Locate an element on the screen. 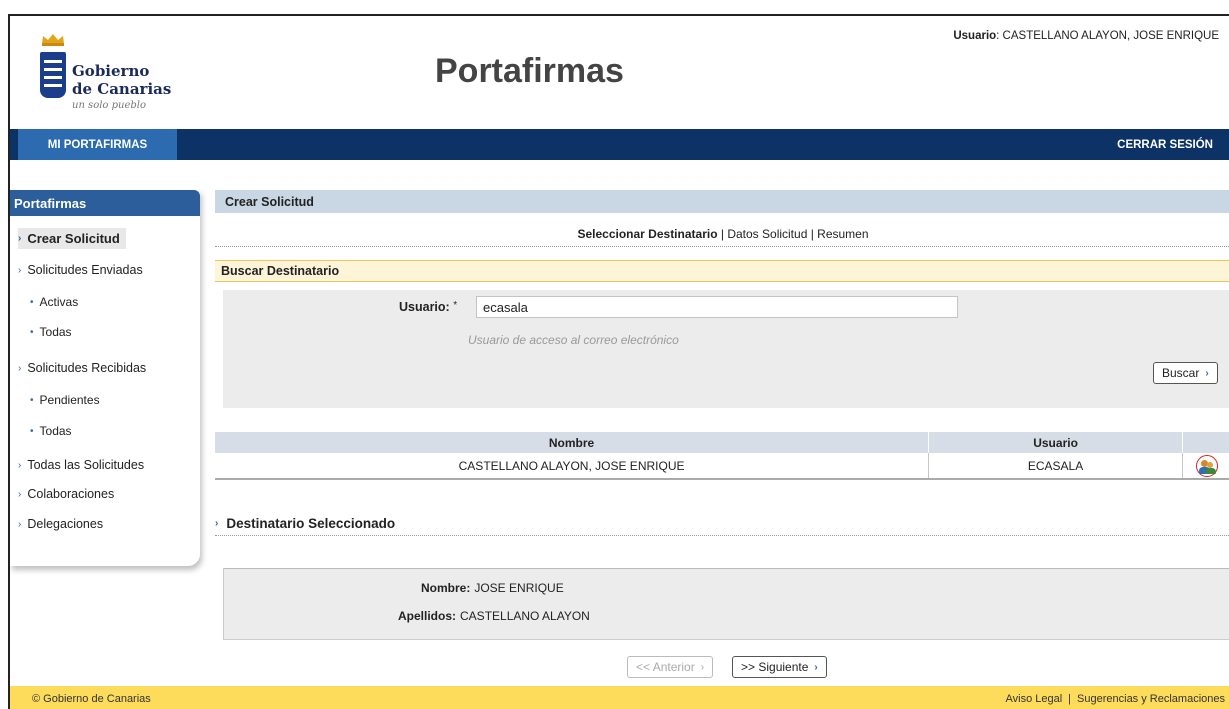 This screenshot has width=1229, height=709. siguiente-button-label: >> Siguiente is located at coordinates (775, 667).